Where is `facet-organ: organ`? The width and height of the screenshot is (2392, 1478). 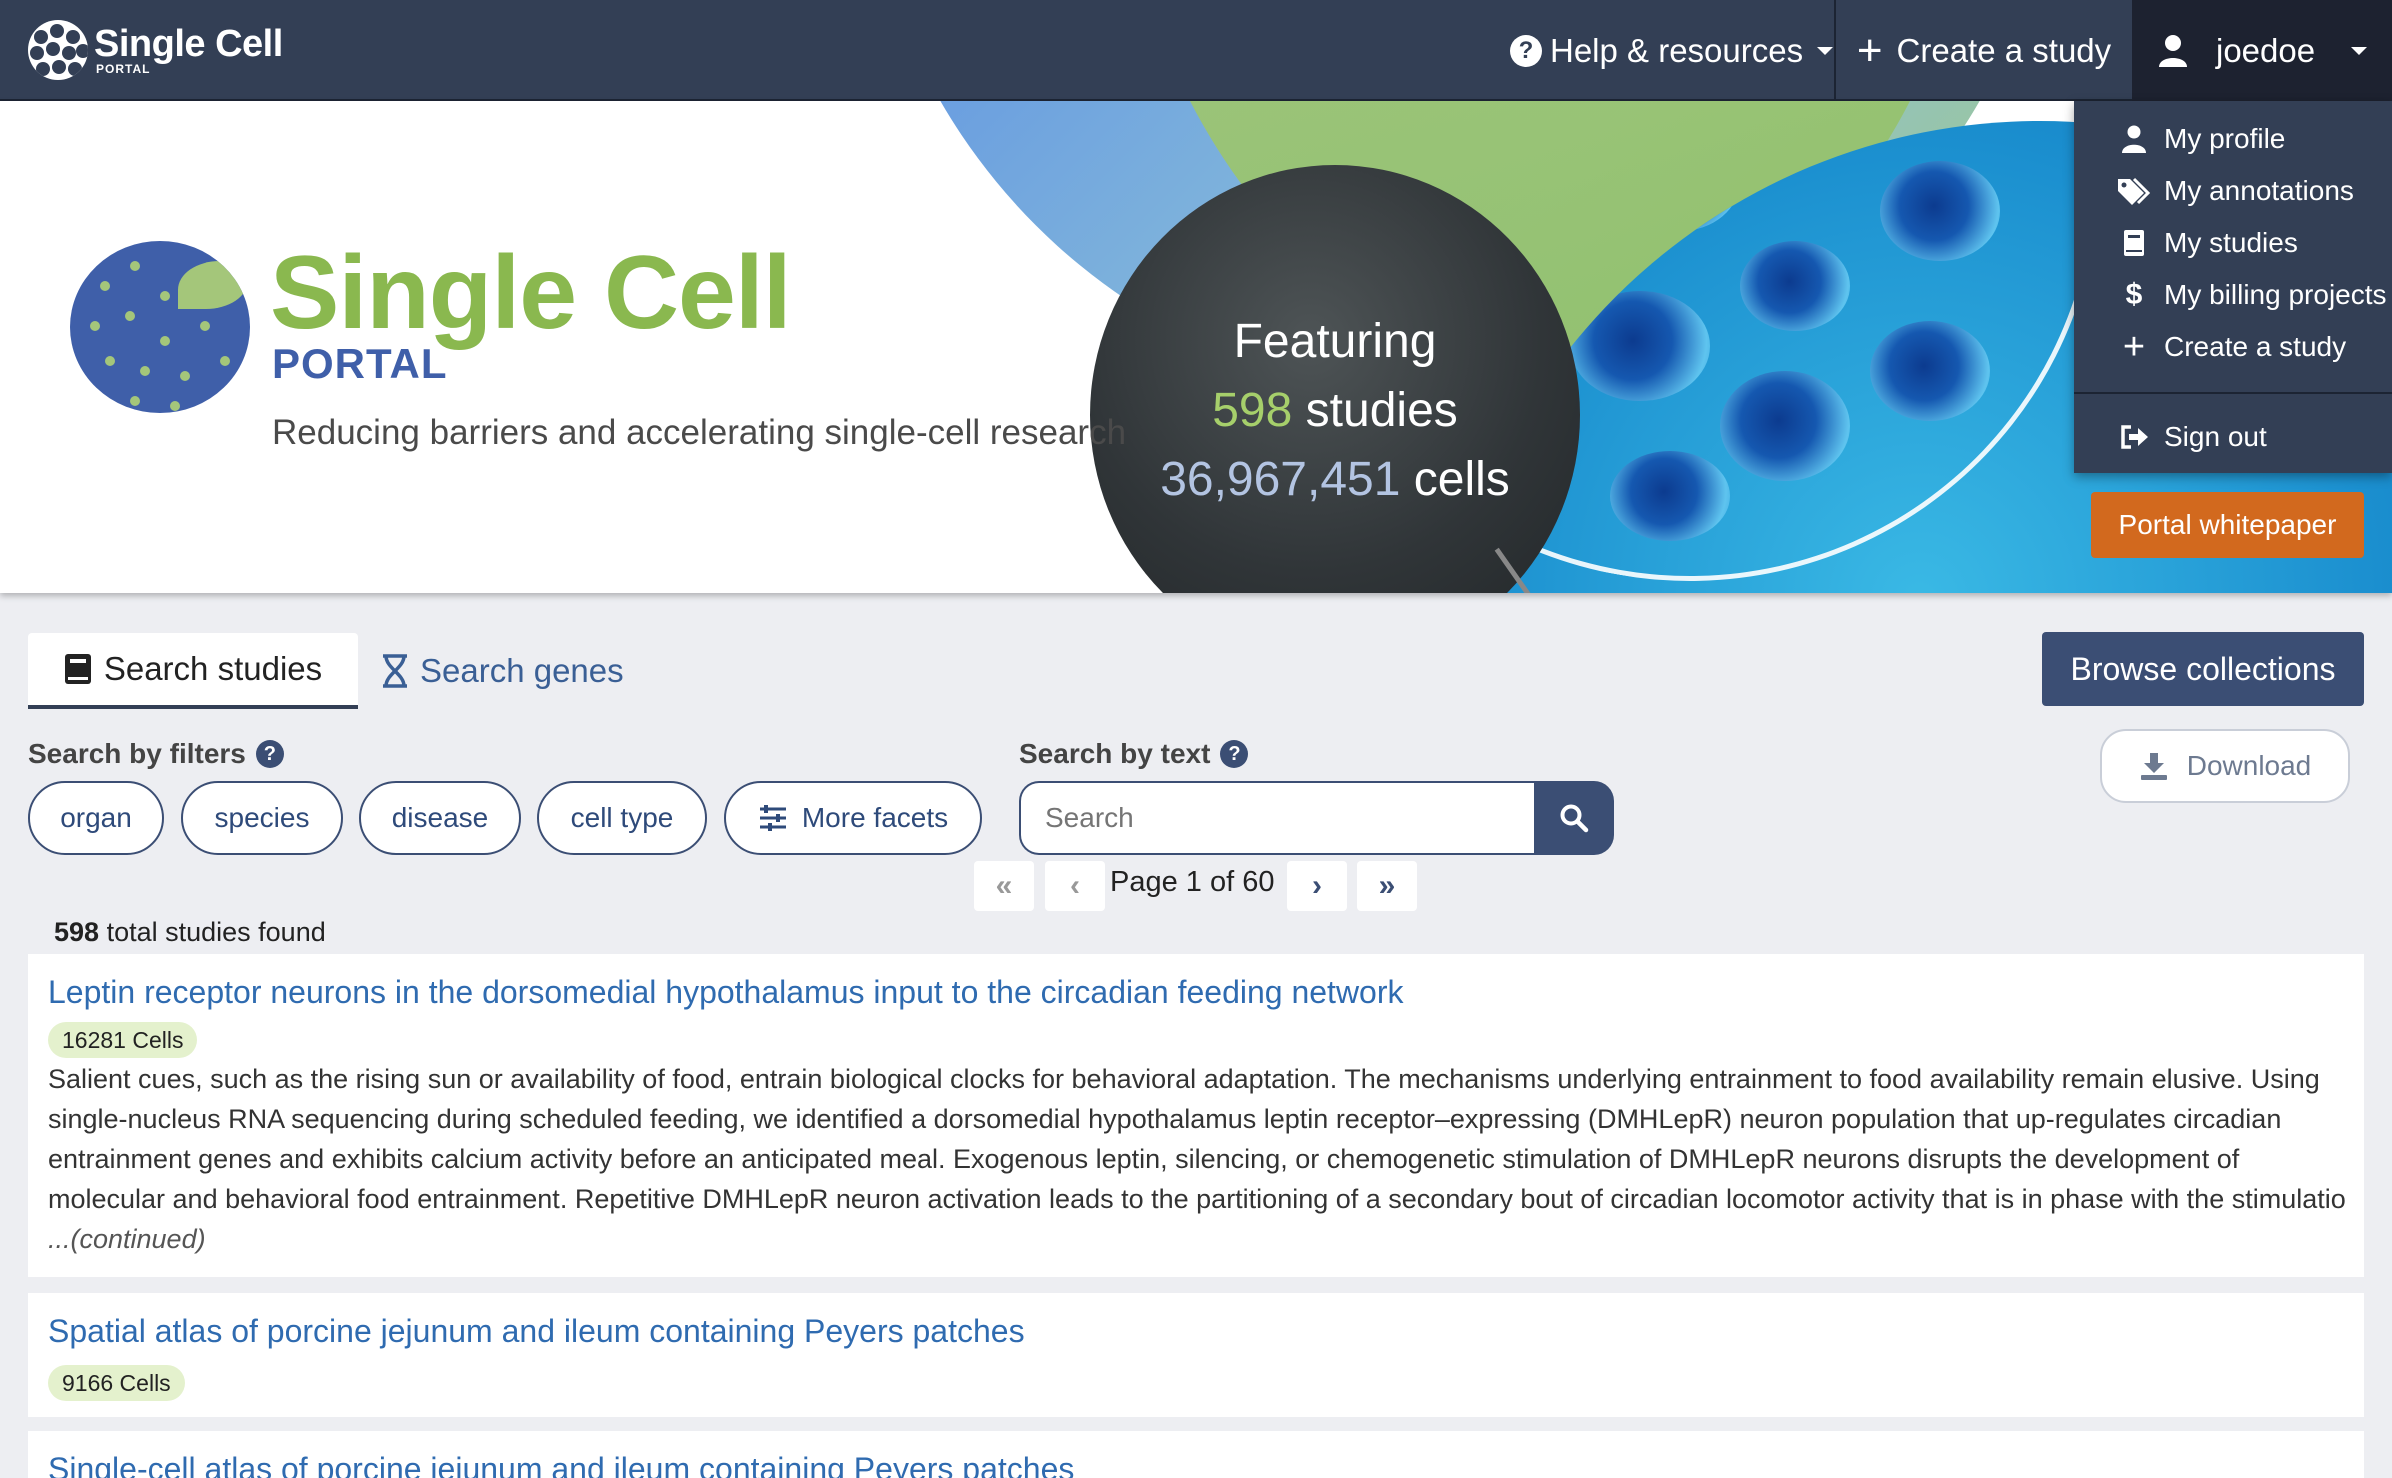 facet-organ: organ is located at coordinates (96, 818).